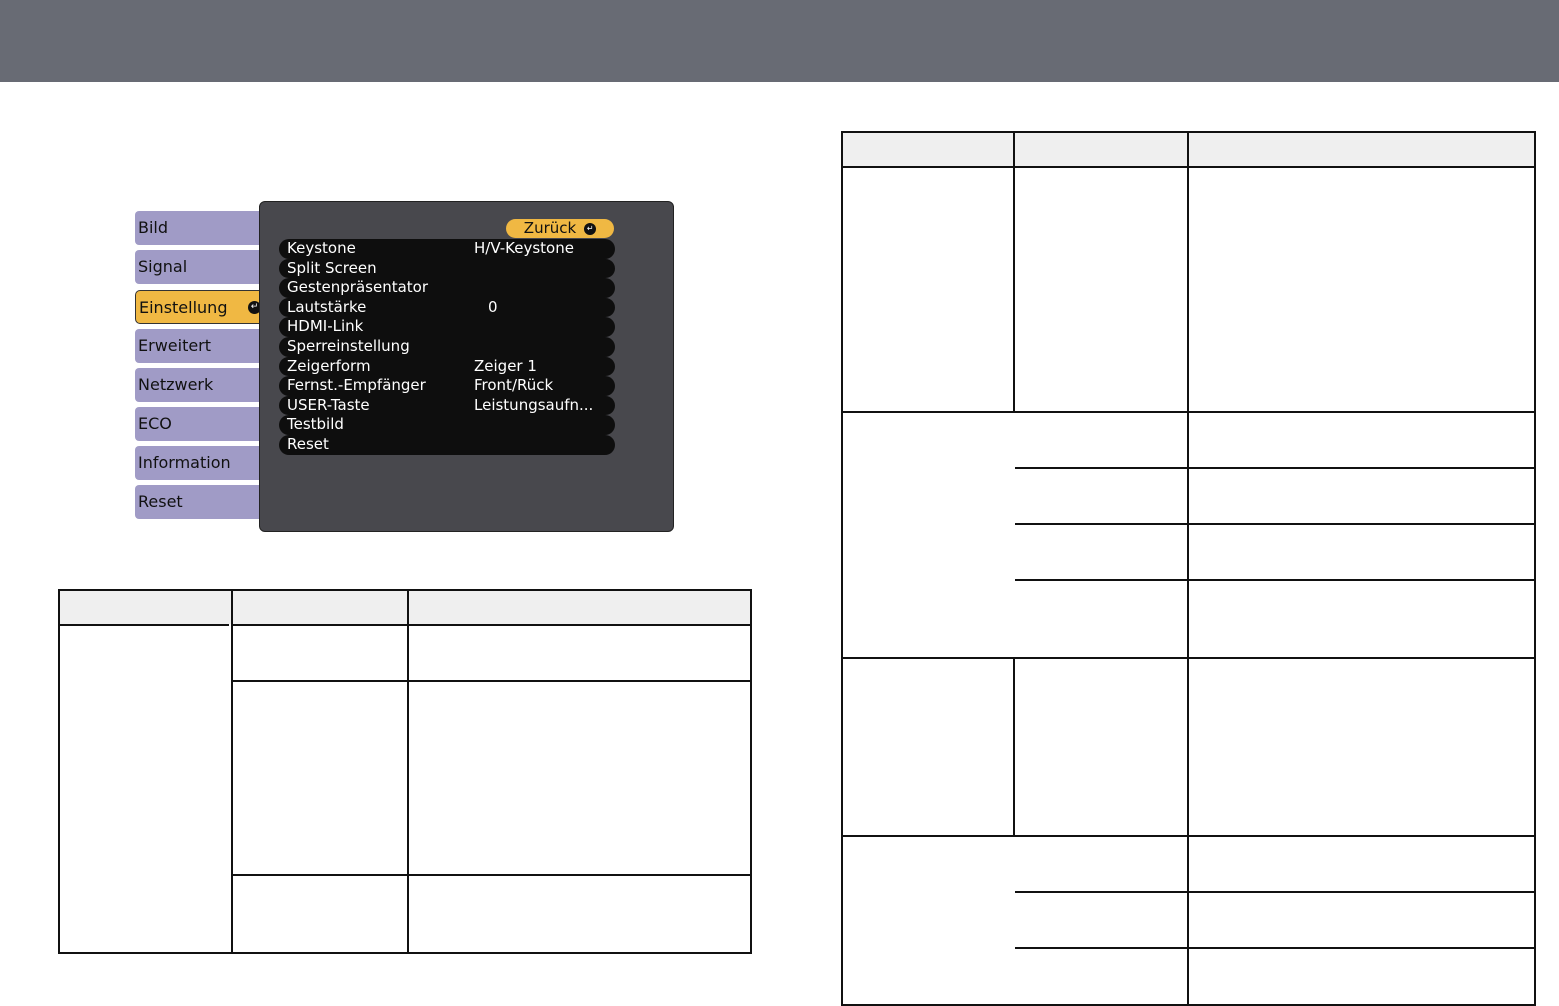 The width and height of the screenshot is (1559, 1006). Describe the element at coordinates (447, 444) in the screenshot. I see `menu-item-reset: Reset` at that location.